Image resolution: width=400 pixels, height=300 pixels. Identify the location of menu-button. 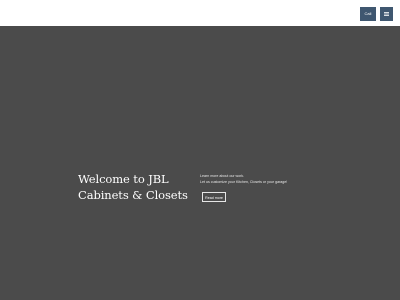
(386, 14).